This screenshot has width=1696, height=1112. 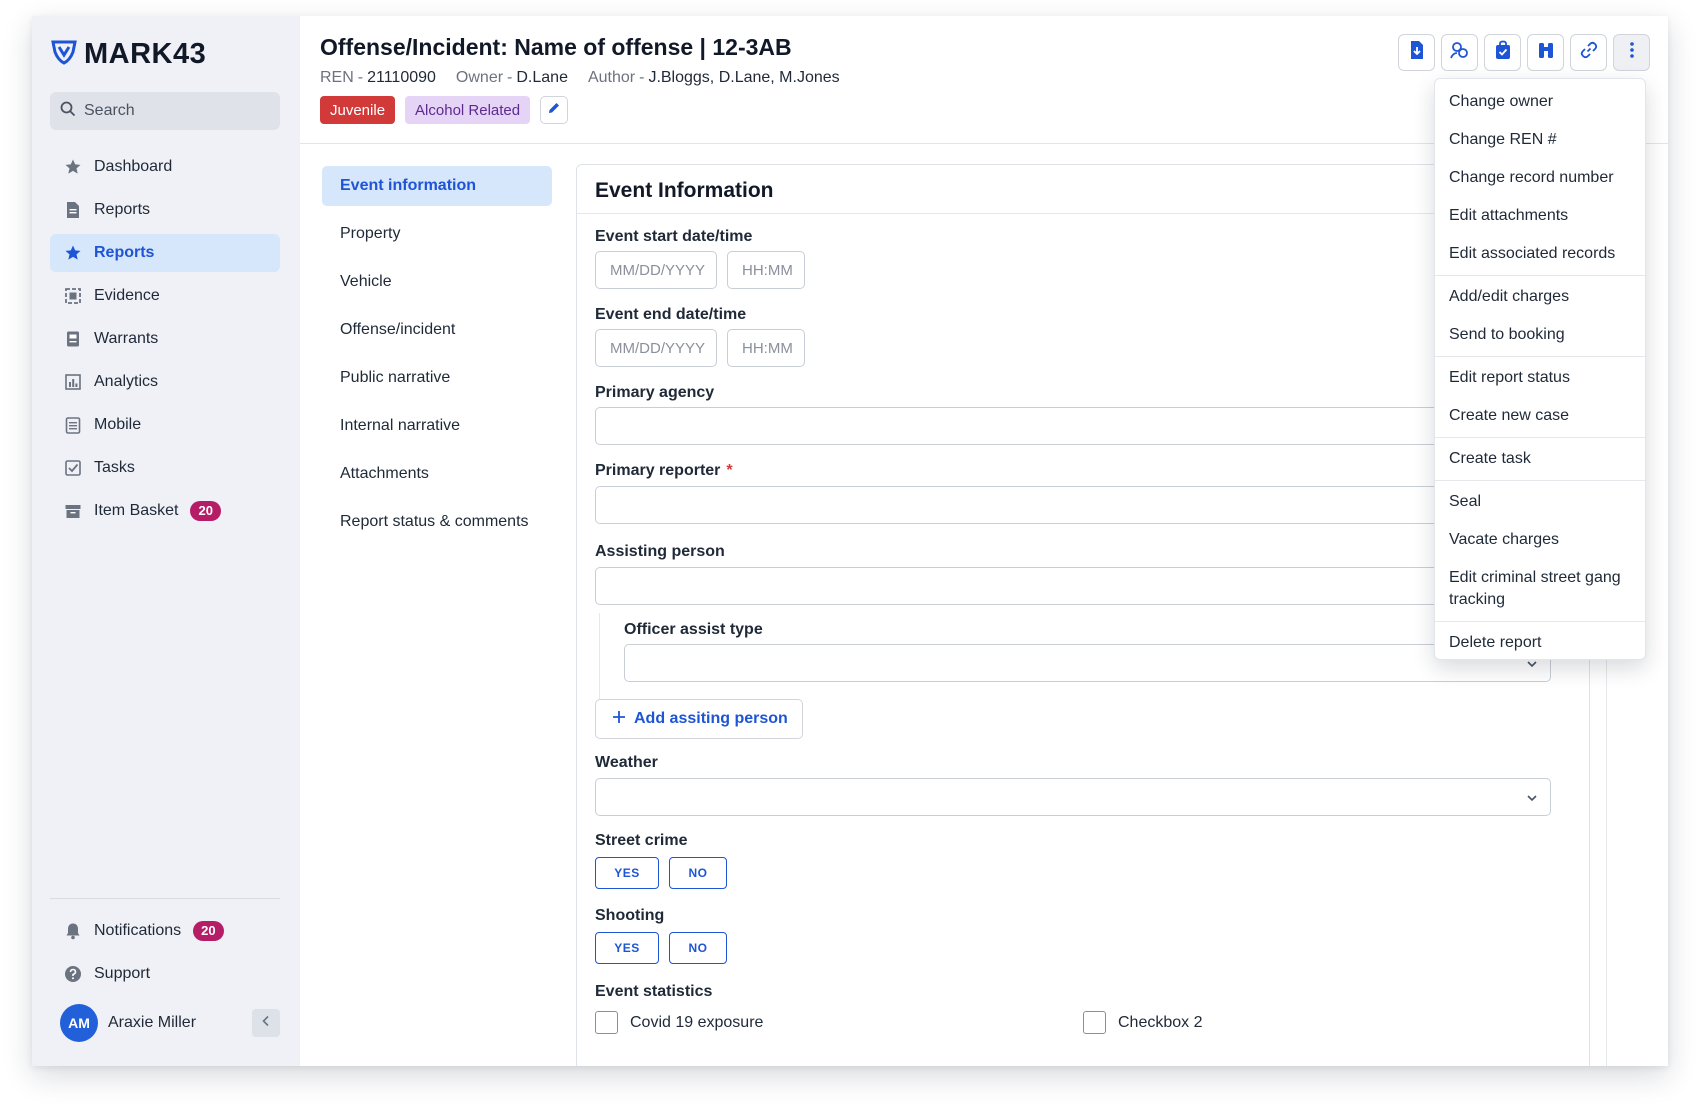 What do you see at coordinates (554, 110) in the screenshot?
I see `edit-tags-button` at bounding box center [554, 110].